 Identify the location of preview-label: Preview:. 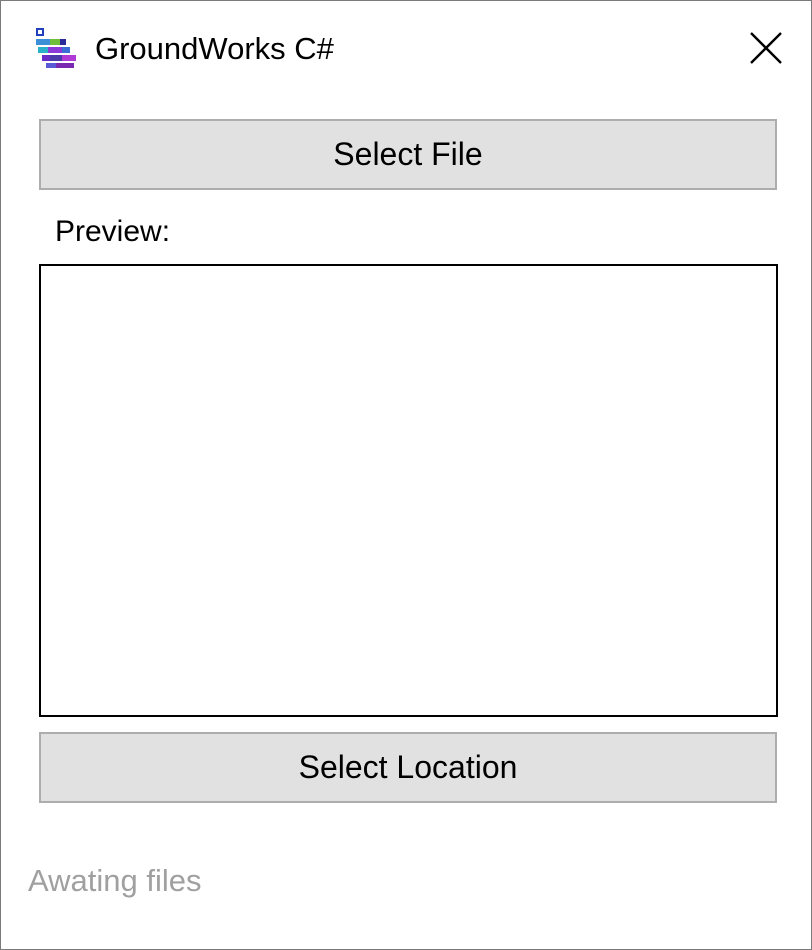
(113, 231).